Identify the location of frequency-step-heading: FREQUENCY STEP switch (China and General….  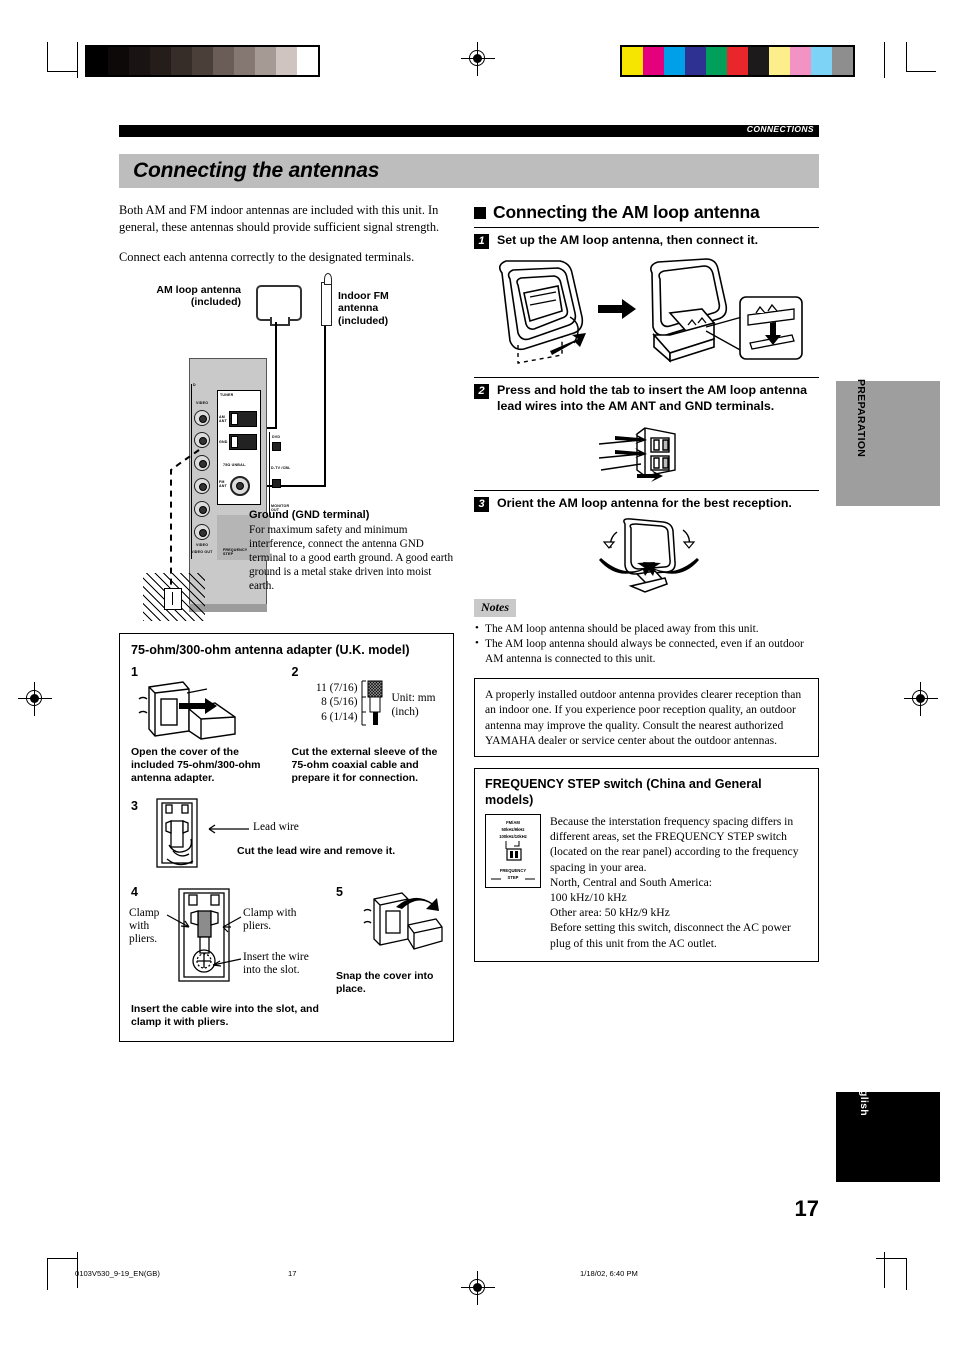
(623, 792).